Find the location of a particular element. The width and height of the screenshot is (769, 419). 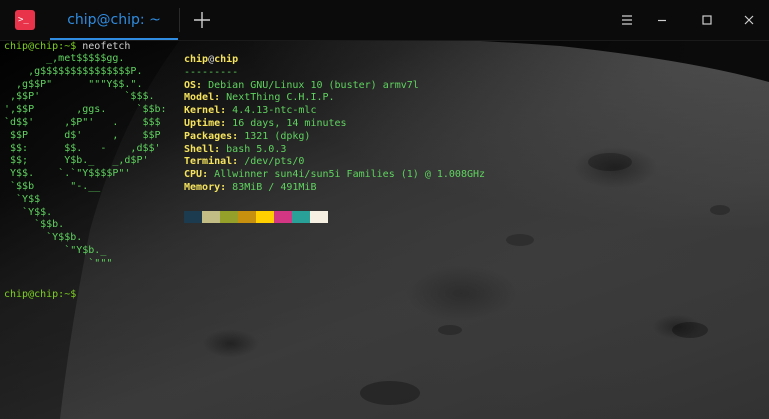

command-text: neofetch is located at coordinates (103, 46).